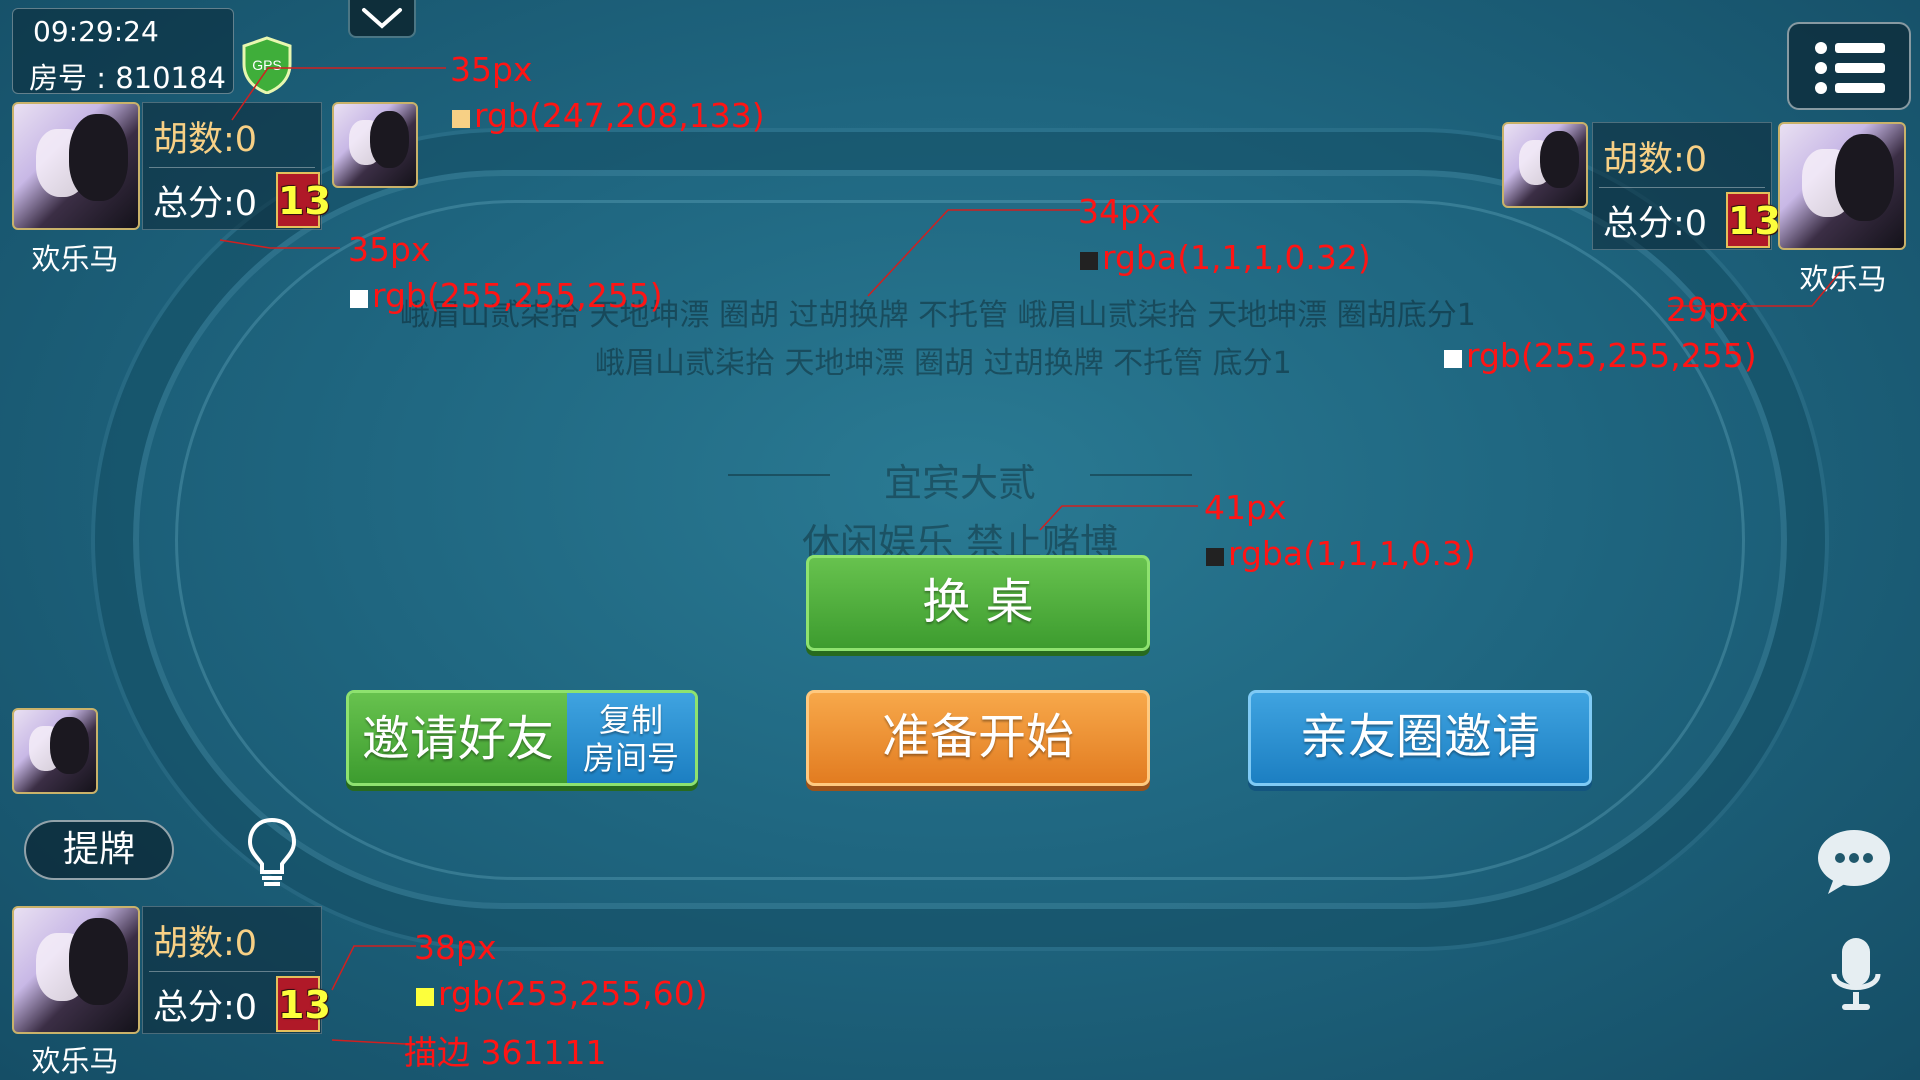 The image size is (1920, 1080). I want to click on annotation-color: rgba(1,1,1,0.32), so click(1225, 257).